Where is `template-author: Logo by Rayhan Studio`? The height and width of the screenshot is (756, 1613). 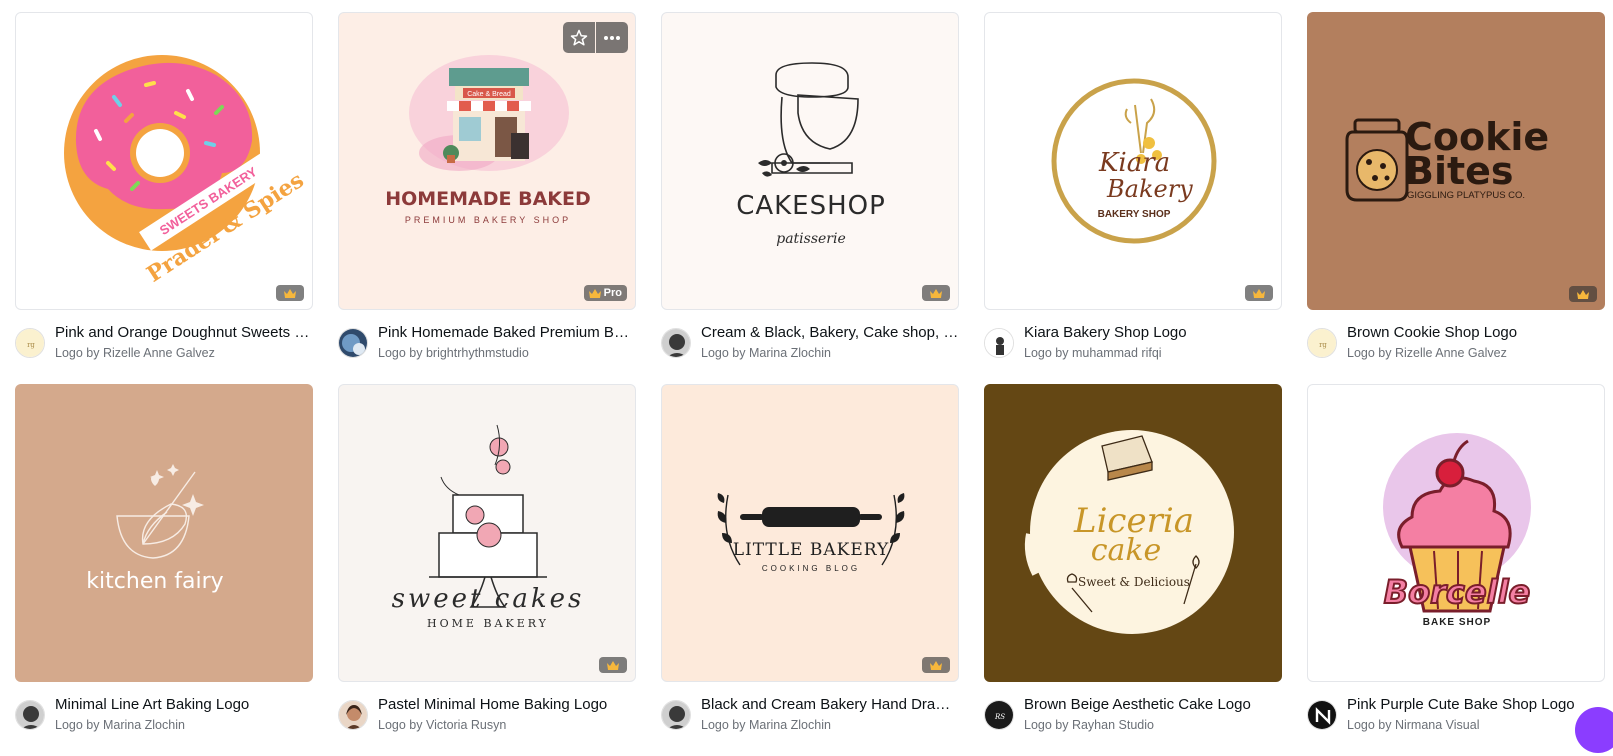 template-author: Logo by Rayhan Studio is located at coordinates (1153, 725).